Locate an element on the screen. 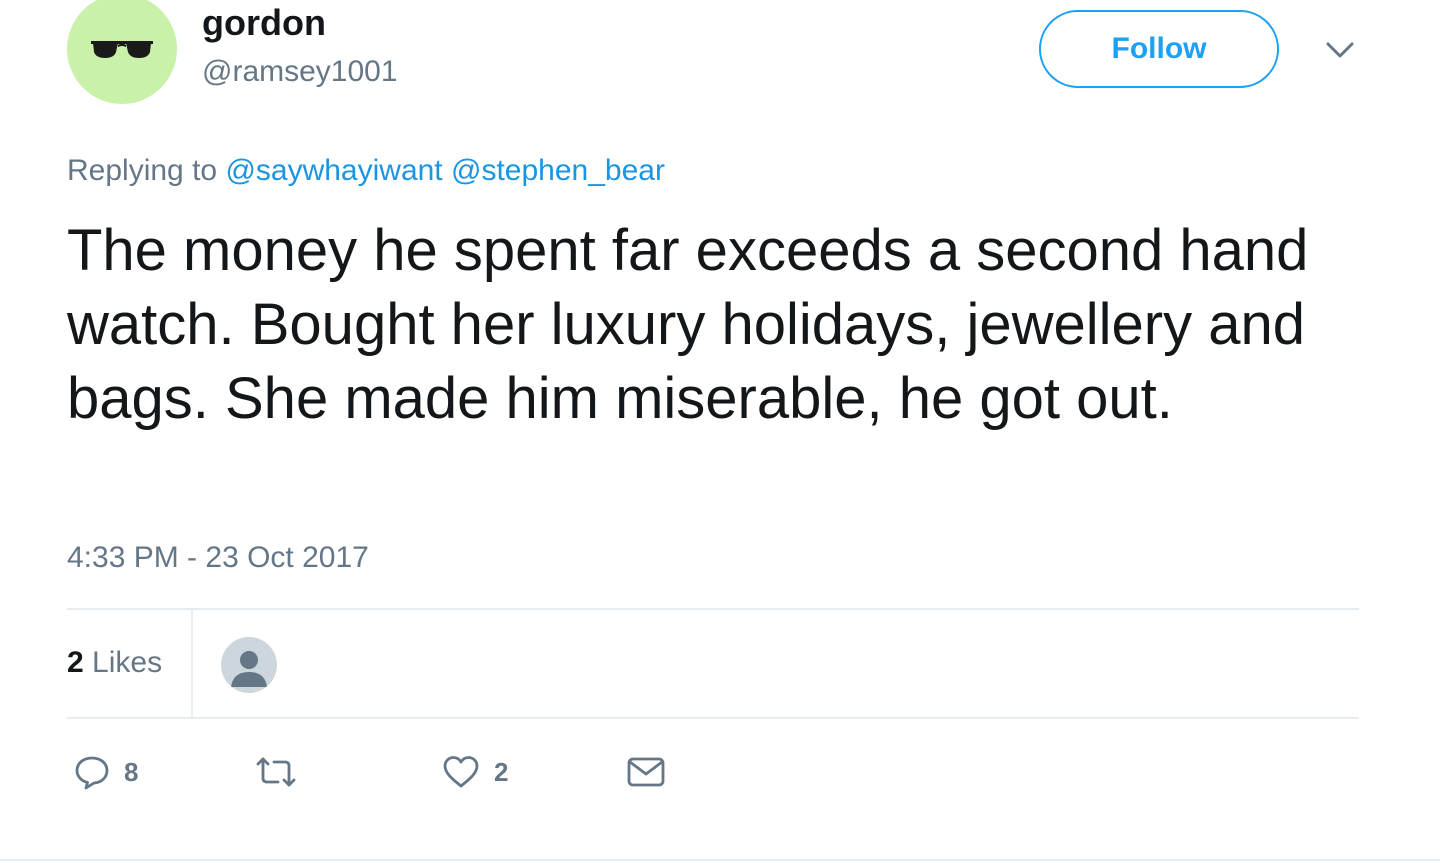 This screenshot has height=863, width=1440. like-action: 2 is located at coordinates (475, 772).